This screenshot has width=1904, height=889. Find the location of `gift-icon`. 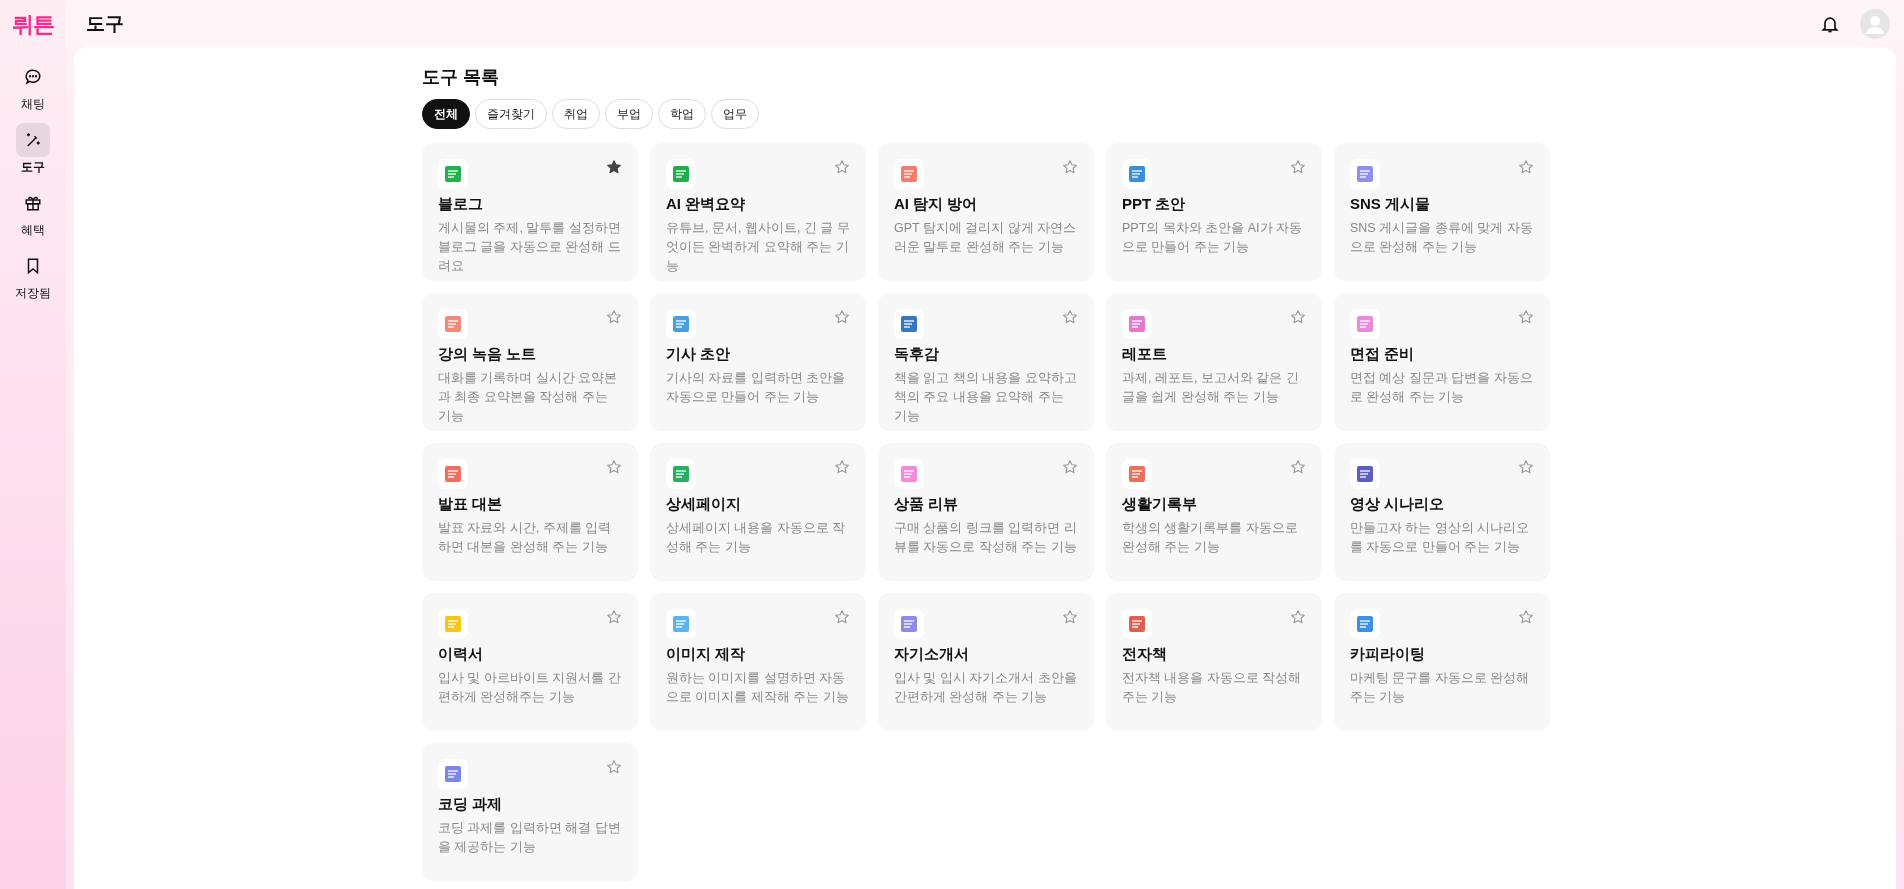

gift-icon is located at coordinates (33, 203).